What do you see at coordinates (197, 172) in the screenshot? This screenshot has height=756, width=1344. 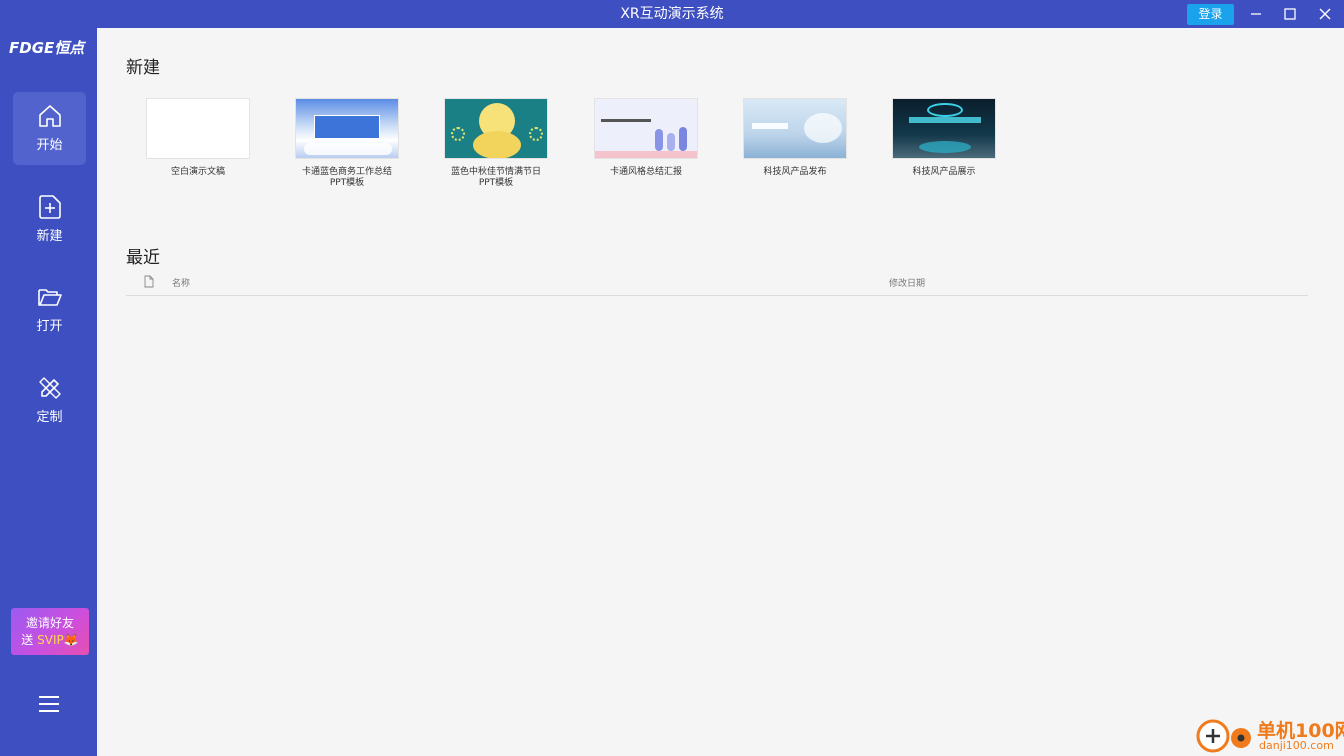 I see `template-name: 空白演示文稿` at bounding box center [197, 172].